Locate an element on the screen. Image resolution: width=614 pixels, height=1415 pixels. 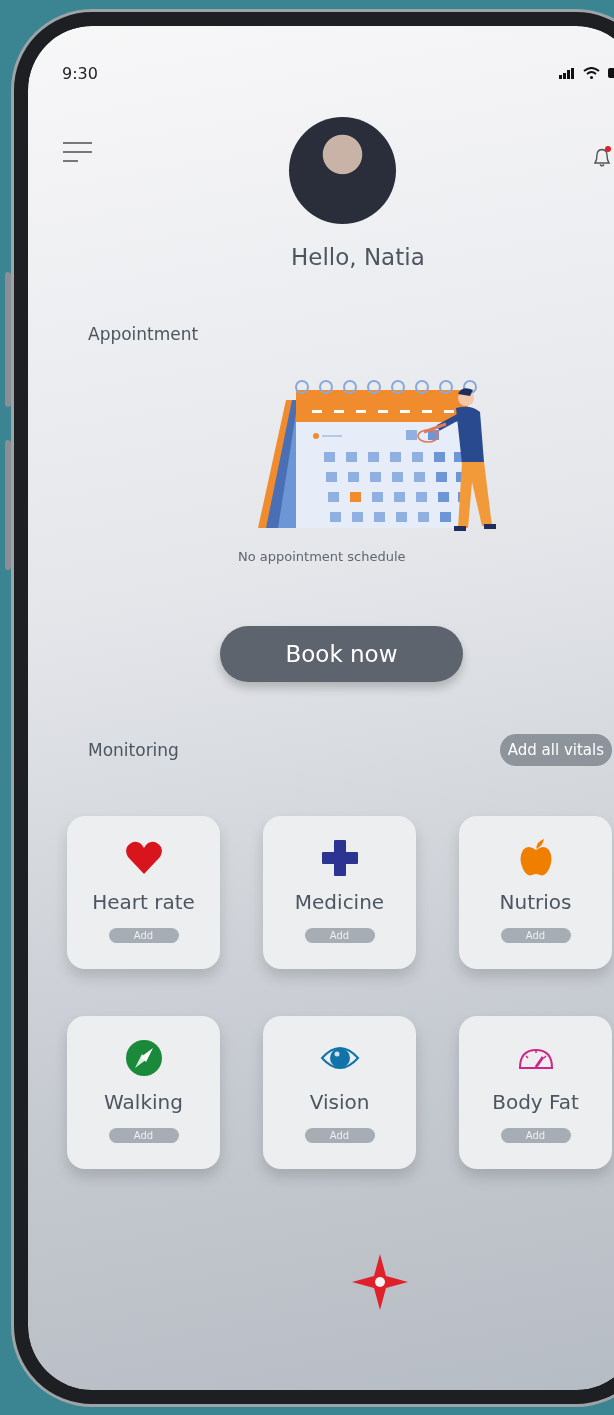
vital-card: Body Fat Add is located at coordinates (535, 1092).